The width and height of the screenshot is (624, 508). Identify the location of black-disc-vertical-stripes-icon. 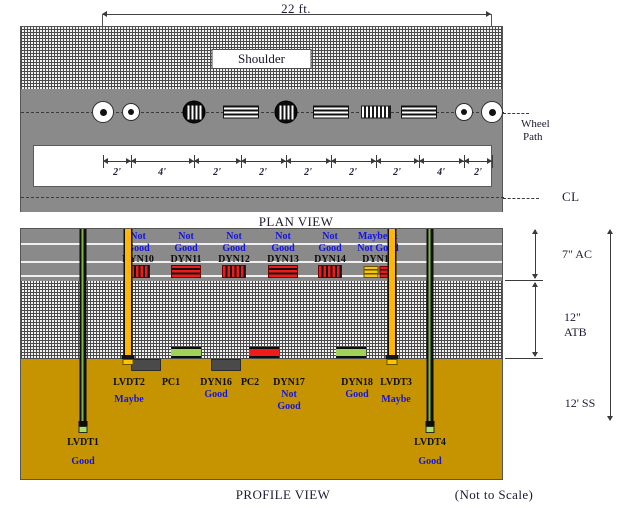
(286, 112).